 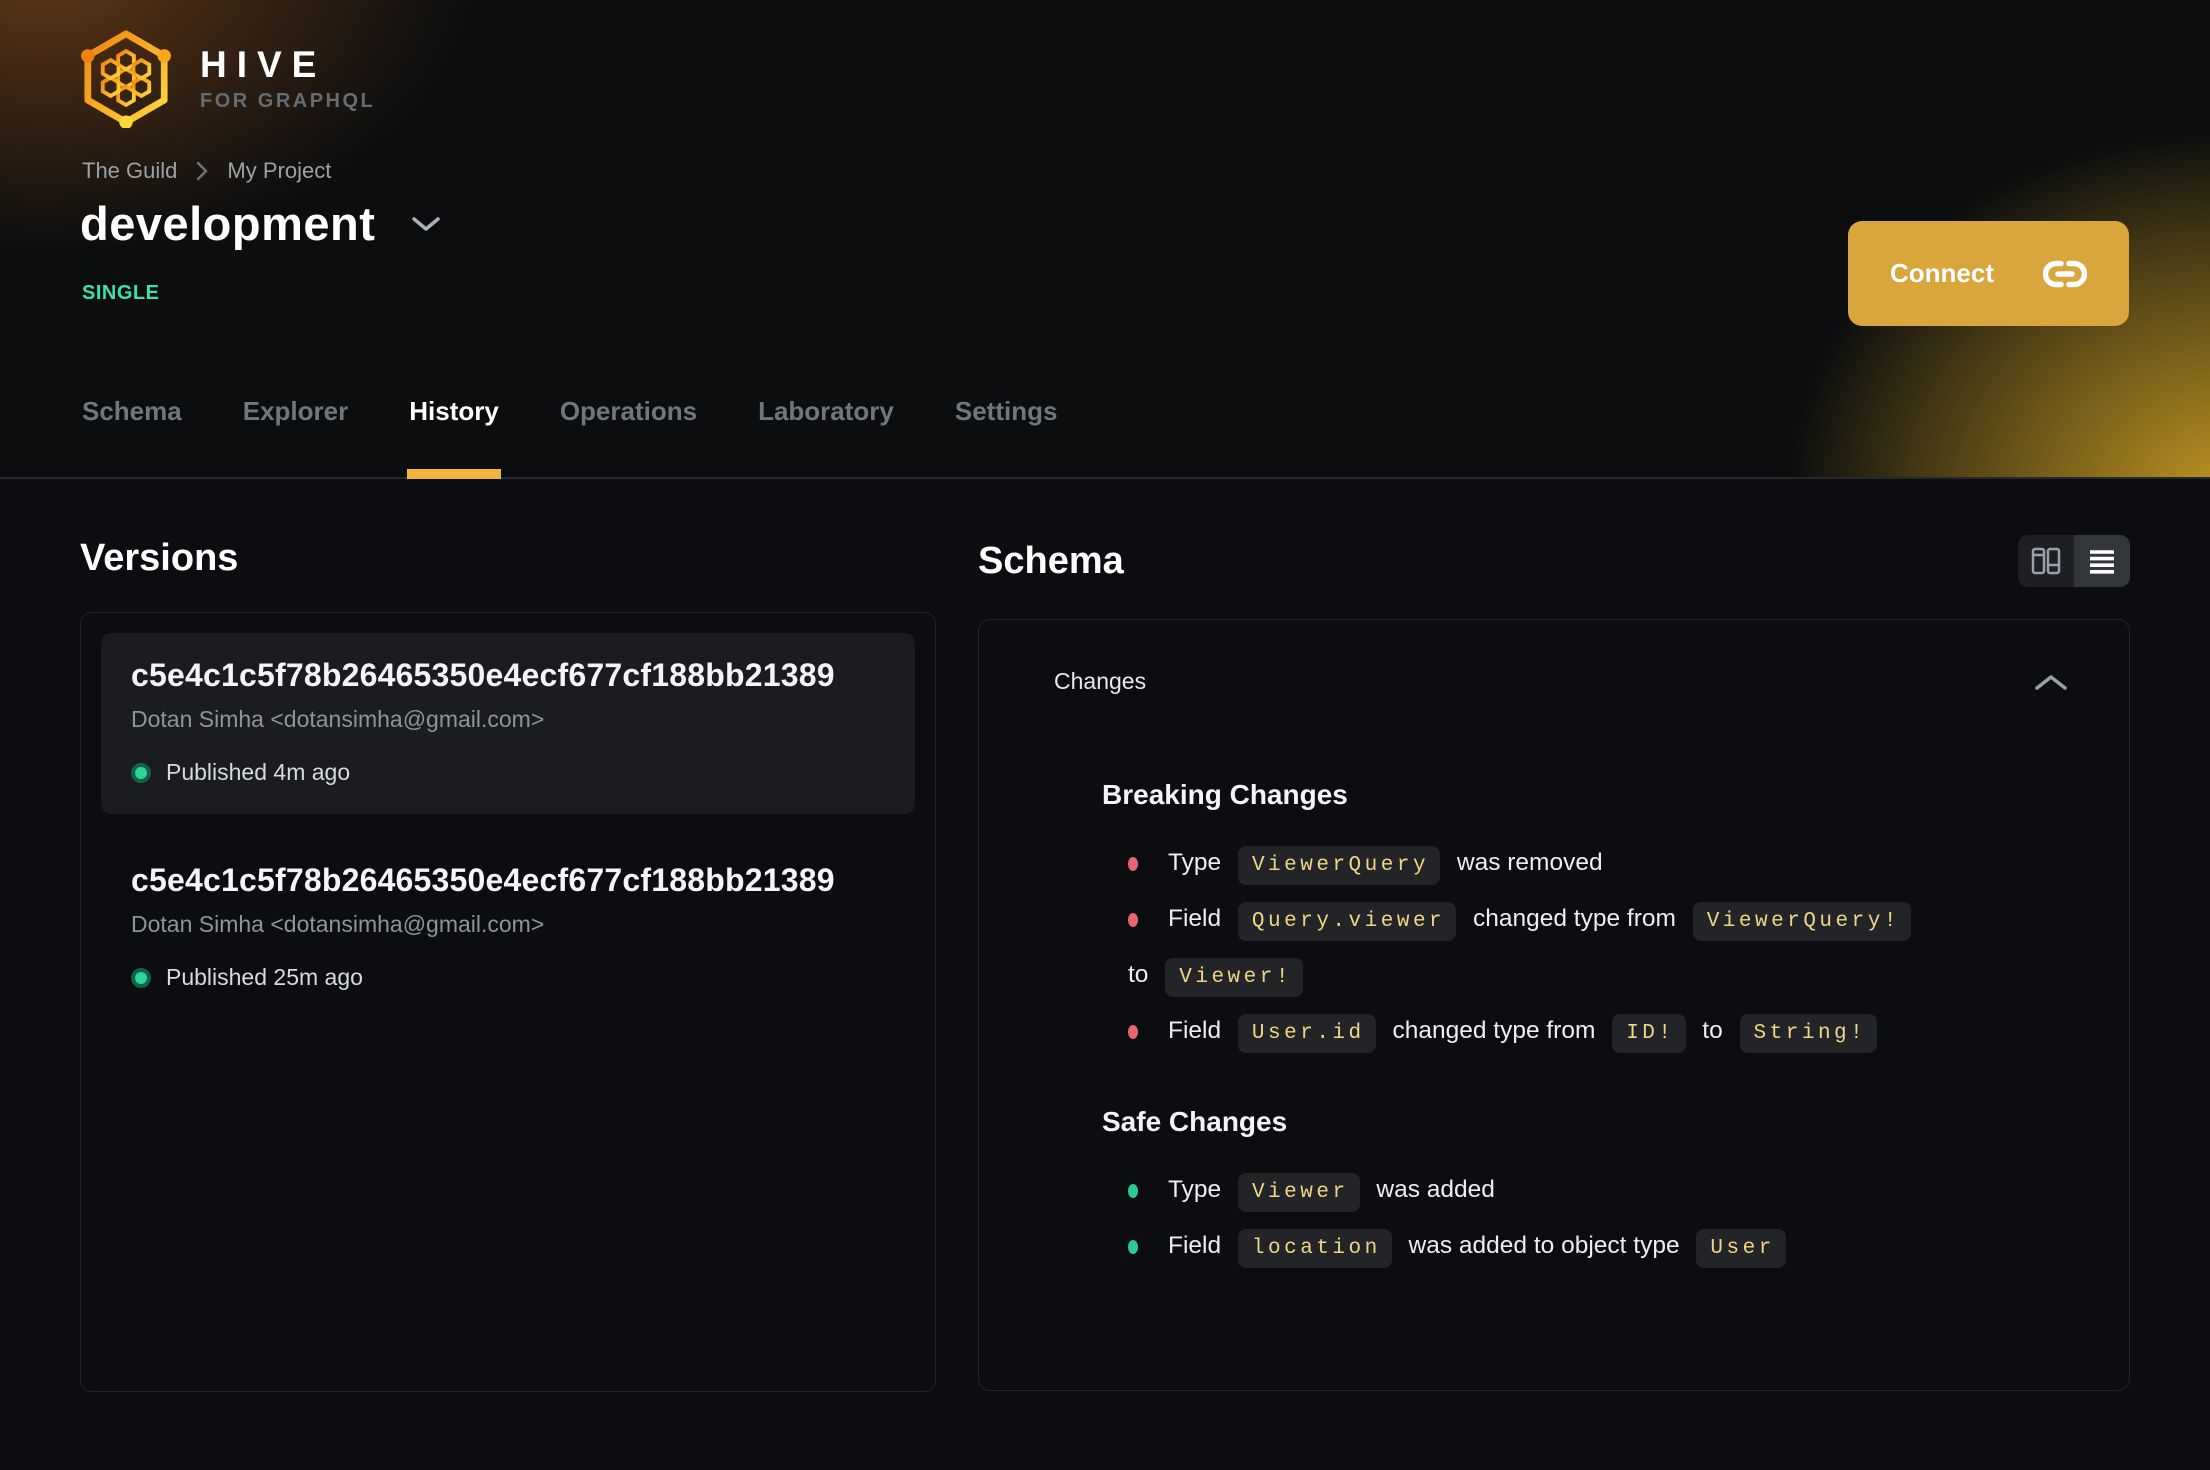 I want to click on breadcrumb: The Guild My Project, so click(x=206, y=171).